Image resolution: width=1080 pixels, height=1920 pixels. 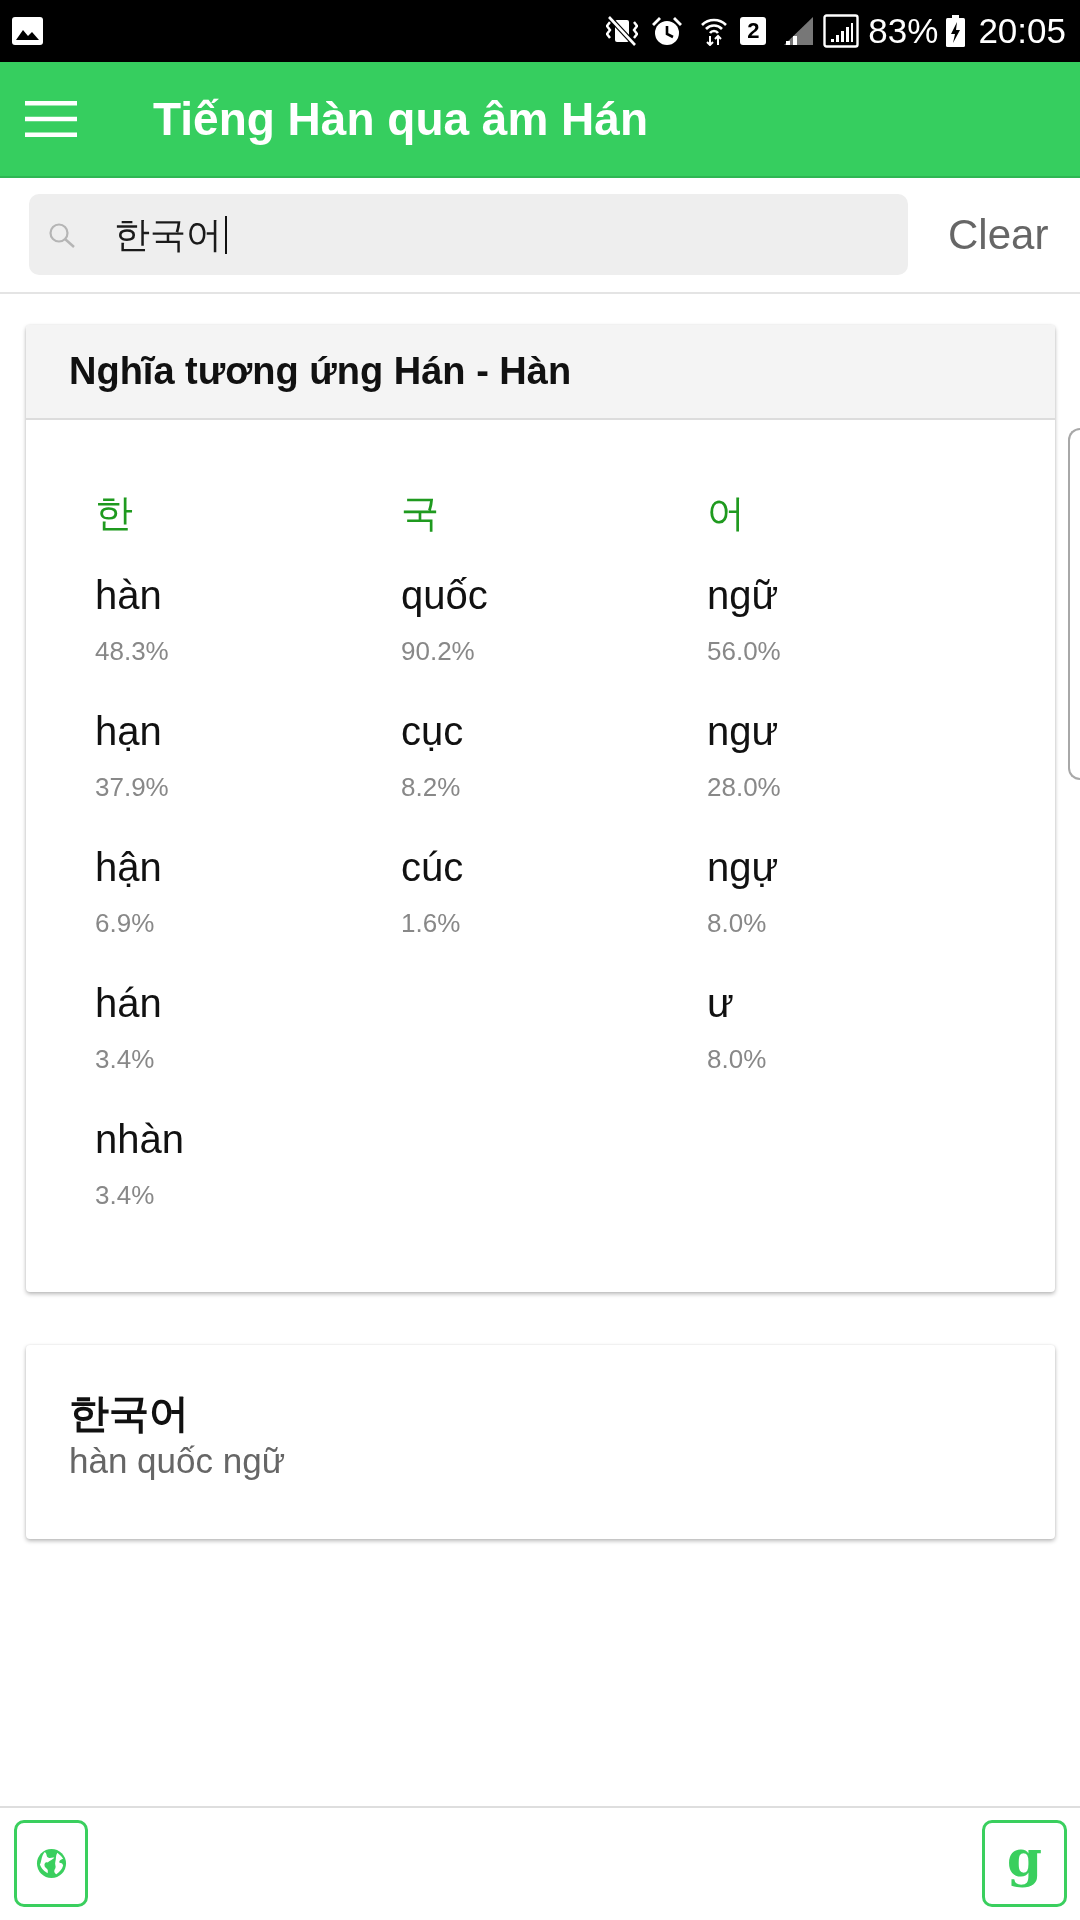 I want to click on clear-button: Clear, so click(x=998, y=234).